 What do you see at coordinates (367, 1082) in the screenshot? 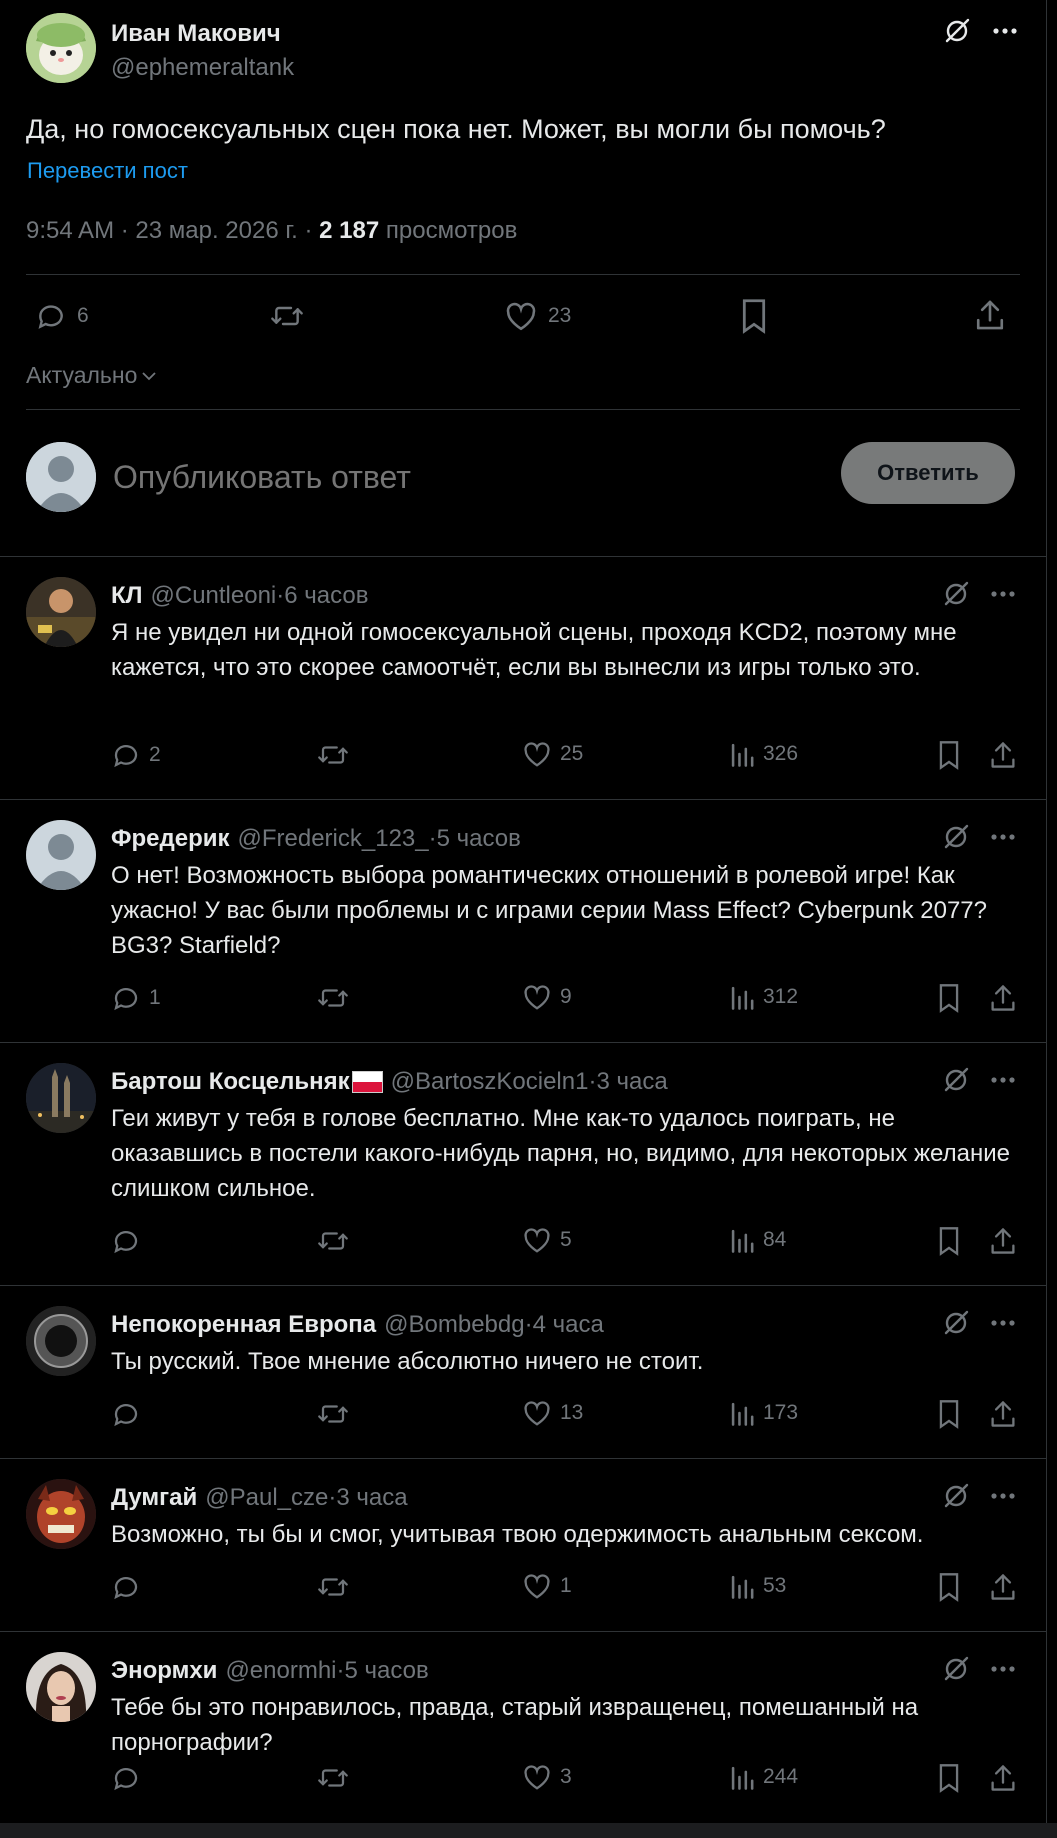
I see `poland-flag-icon` at bounding box center [367, 1082].